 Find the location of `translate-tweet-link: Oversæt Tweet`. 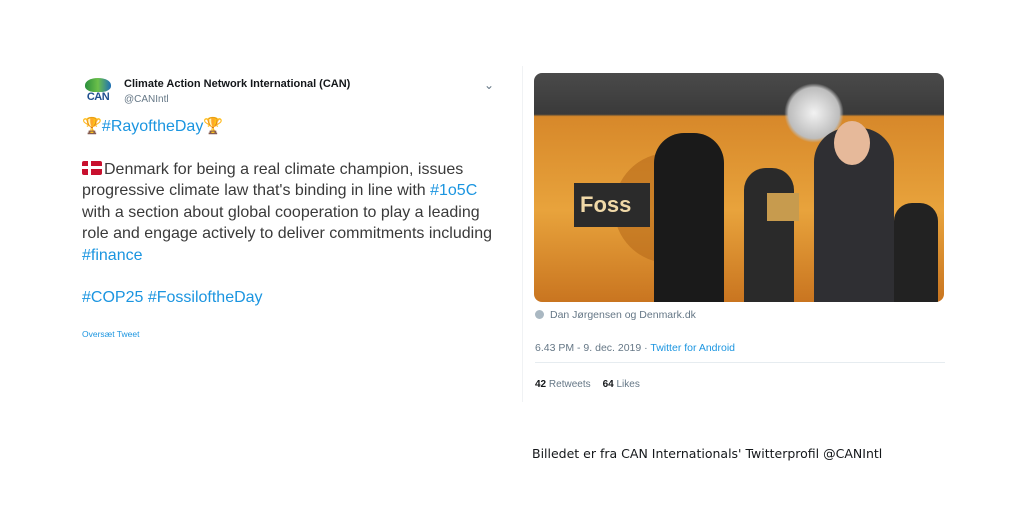

translate-tweet-link: Oversæt Tweet is located at coordinates (110, 334).